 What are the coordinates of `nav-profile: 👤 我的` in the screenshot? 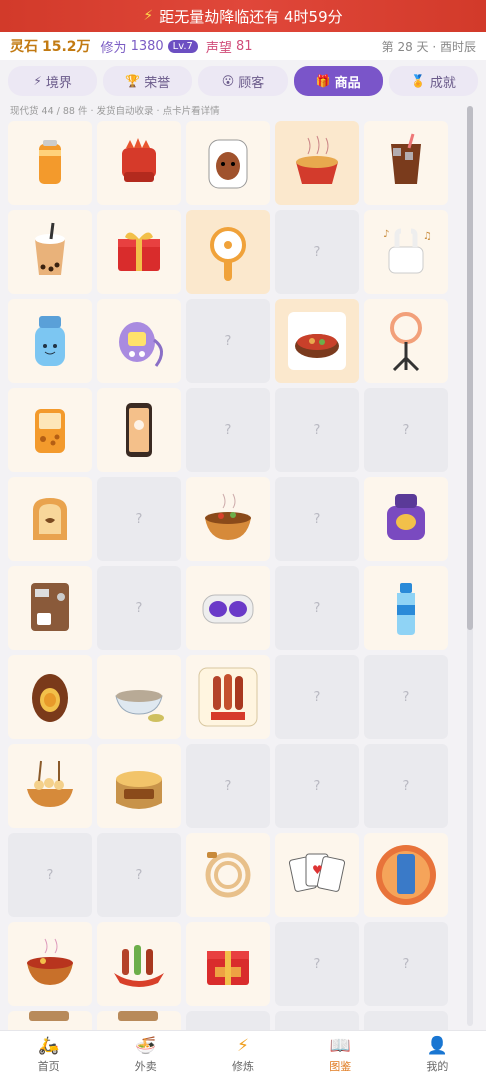 It's located at (437, 1055).